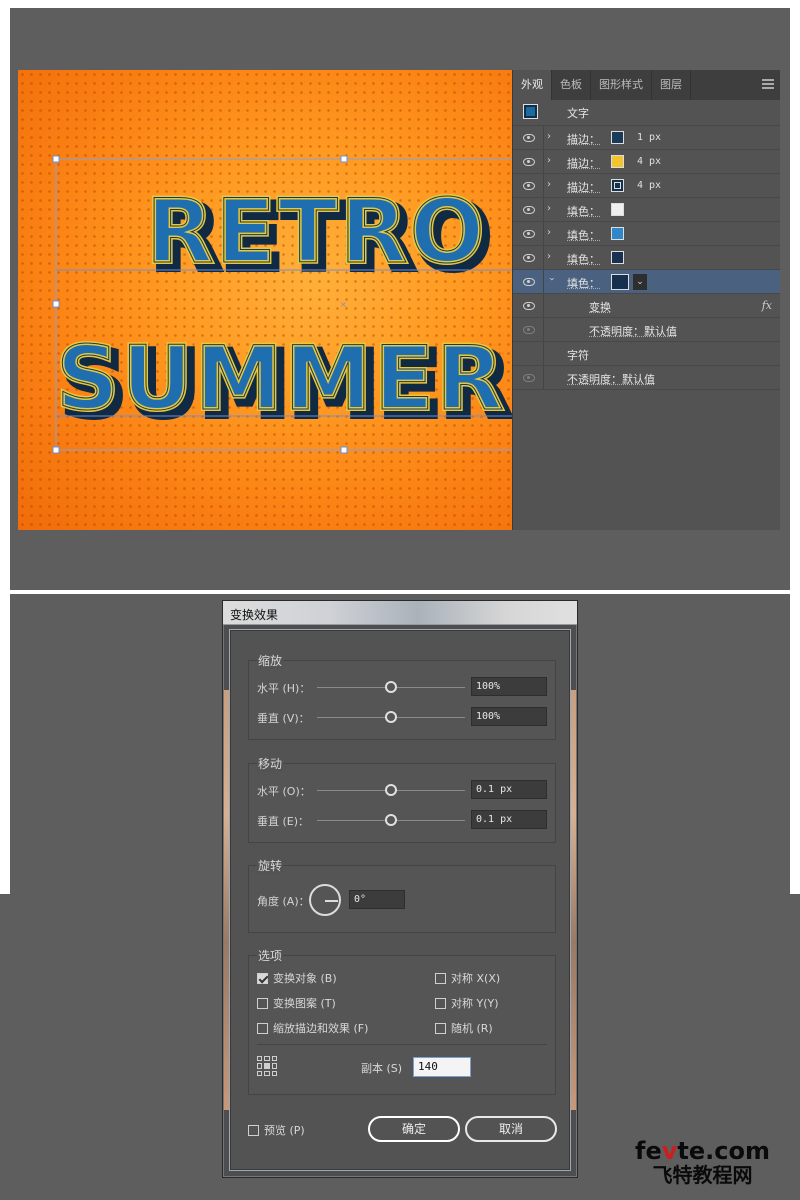 This screenshot has width=800, height=1200. Describe the element at coordinates (509, 819) in the screenshot. I see `move-vertical-input: 0.1 px` at that location.